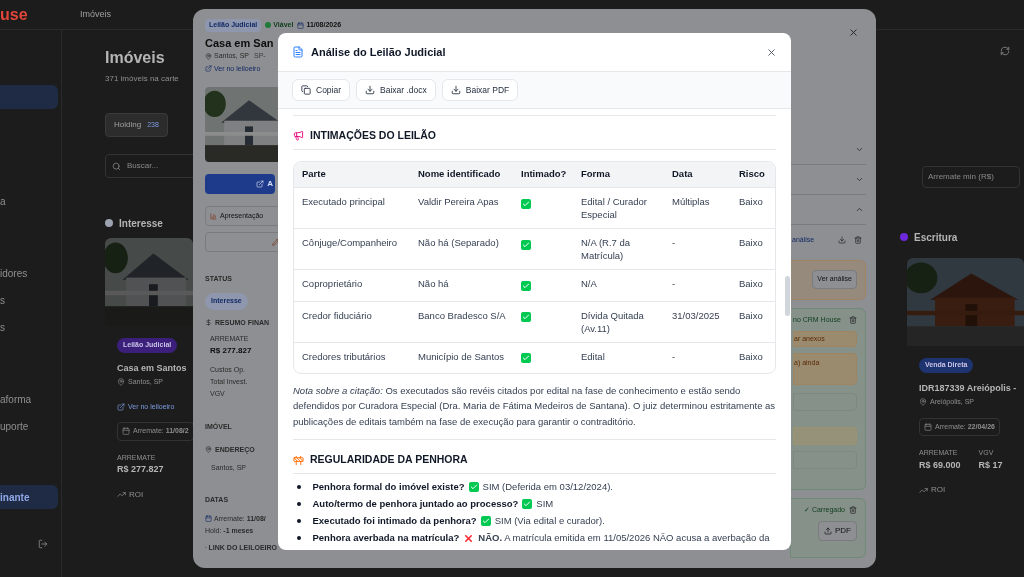 The image size is (1024, 577). What do you see at coordinates (534, 406) in the screenshot?
I see `citation-note: Nota sobre a citação: Os executados são revéis citados por edital na fase de conhecimento e estão sendo defendidos por Curadora Especial (Dra. Maria de Fátima Medeiros de Santana). O juiz determinou estritamente as publicações de editais também na fase de execução para garantir o contraditório.` at bounding box center [534, 406].